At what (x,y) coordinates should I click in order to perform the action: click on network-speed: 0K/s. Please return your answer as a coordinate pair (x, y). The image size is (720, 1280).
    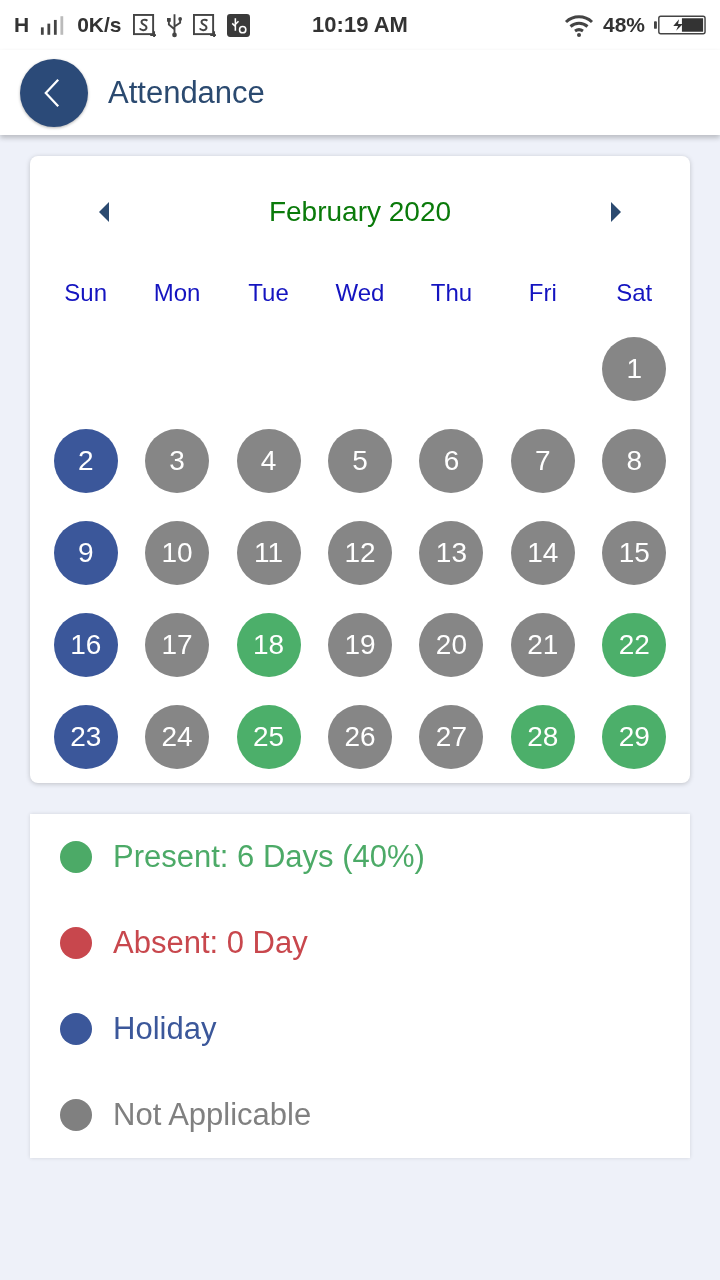
    Looking at the image, I should click on (99, 25).